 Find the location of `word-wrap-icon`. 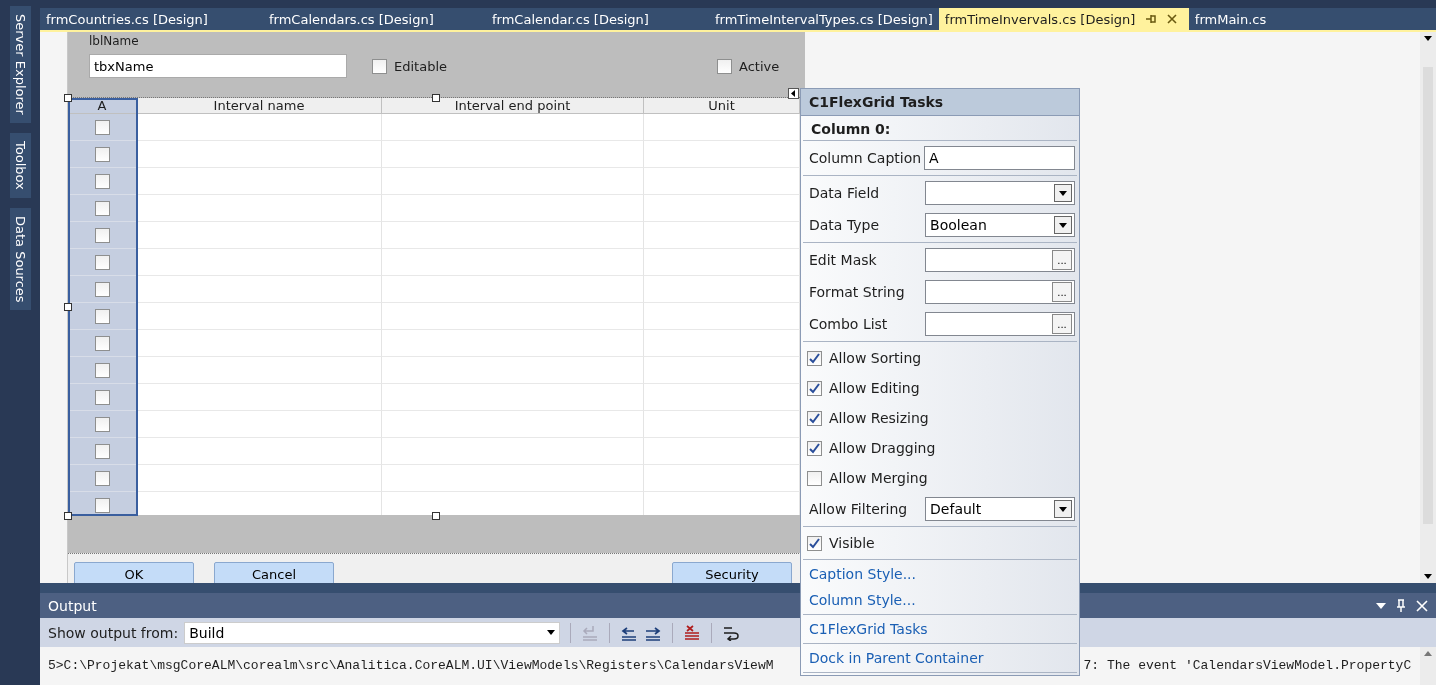

word-wrap-icon is located at coordinates (731, 632).